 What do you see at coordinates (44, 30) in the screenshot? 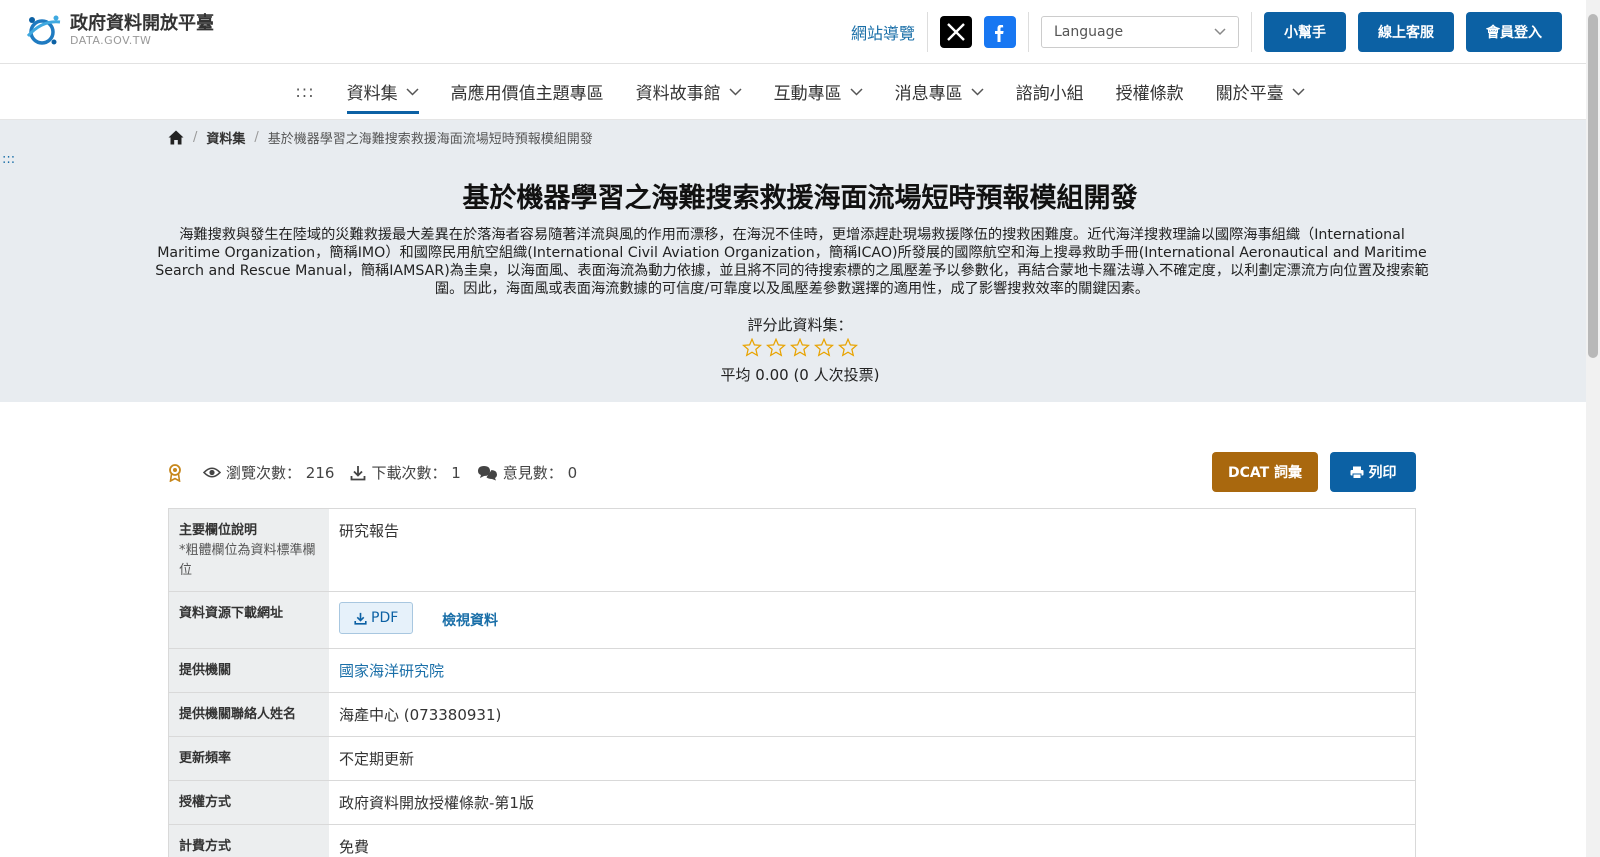
I see `logo-icon` at bounding box center [44, 30].